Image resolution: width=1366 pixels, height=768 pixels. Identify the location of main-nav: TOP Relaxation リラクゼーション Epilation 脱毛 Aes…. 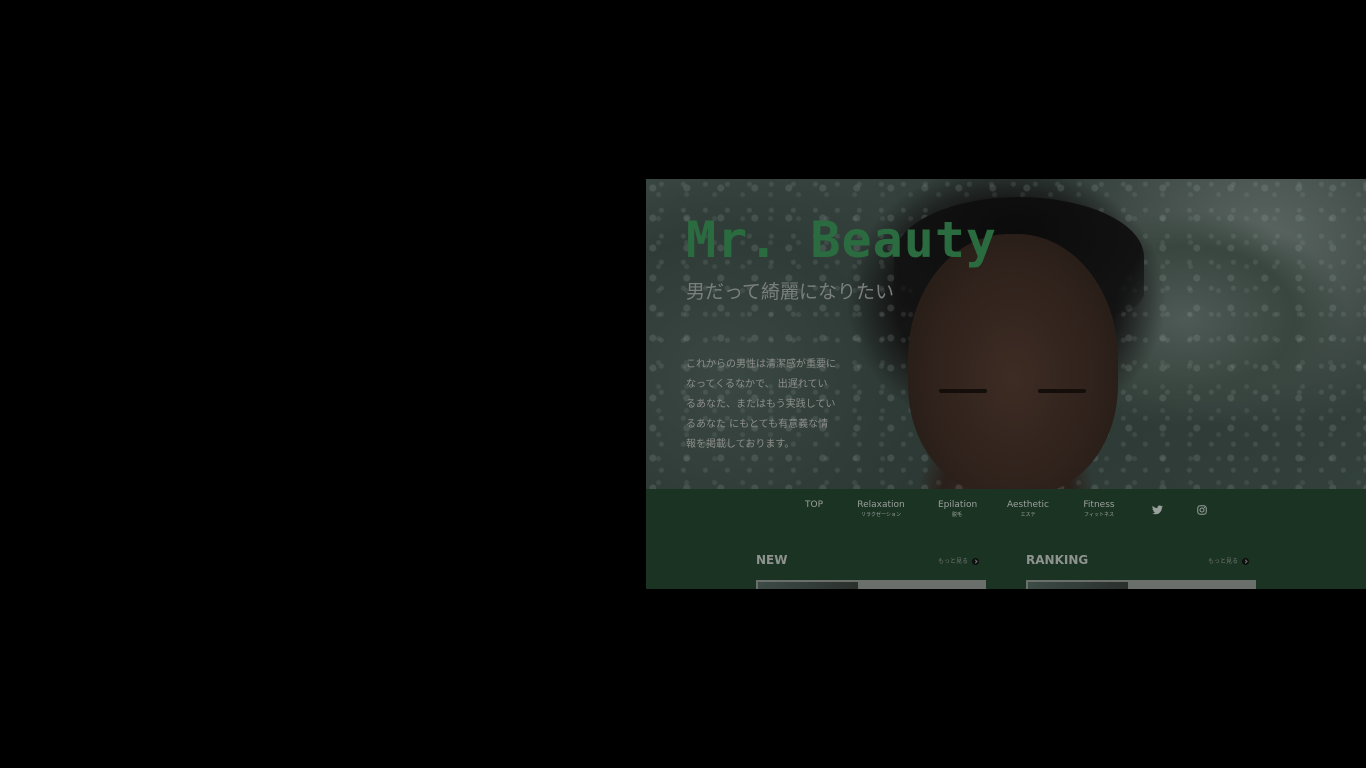
(1006, 514).